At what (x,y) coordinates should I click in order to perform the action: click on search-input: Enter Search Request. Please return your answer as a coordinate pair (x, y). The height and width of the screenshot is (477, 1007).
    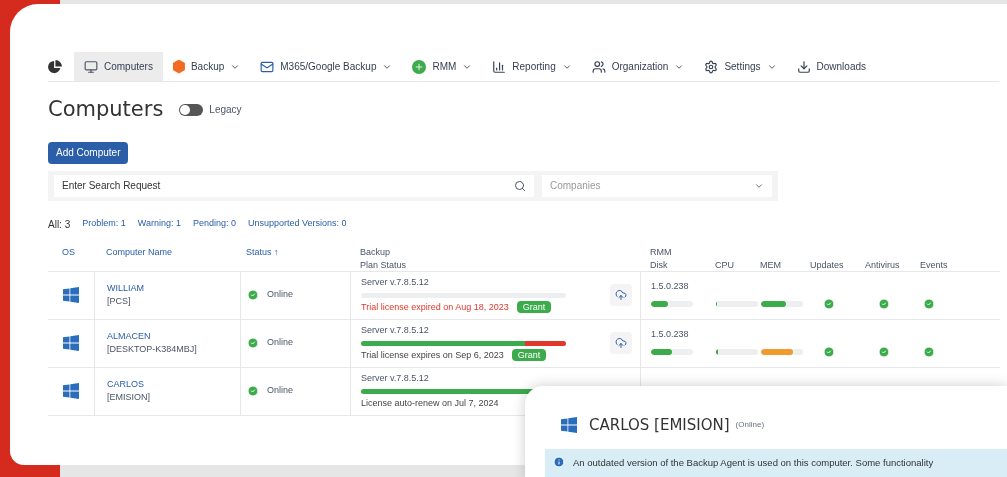
    Looking at the image, I should click on (284, 185).